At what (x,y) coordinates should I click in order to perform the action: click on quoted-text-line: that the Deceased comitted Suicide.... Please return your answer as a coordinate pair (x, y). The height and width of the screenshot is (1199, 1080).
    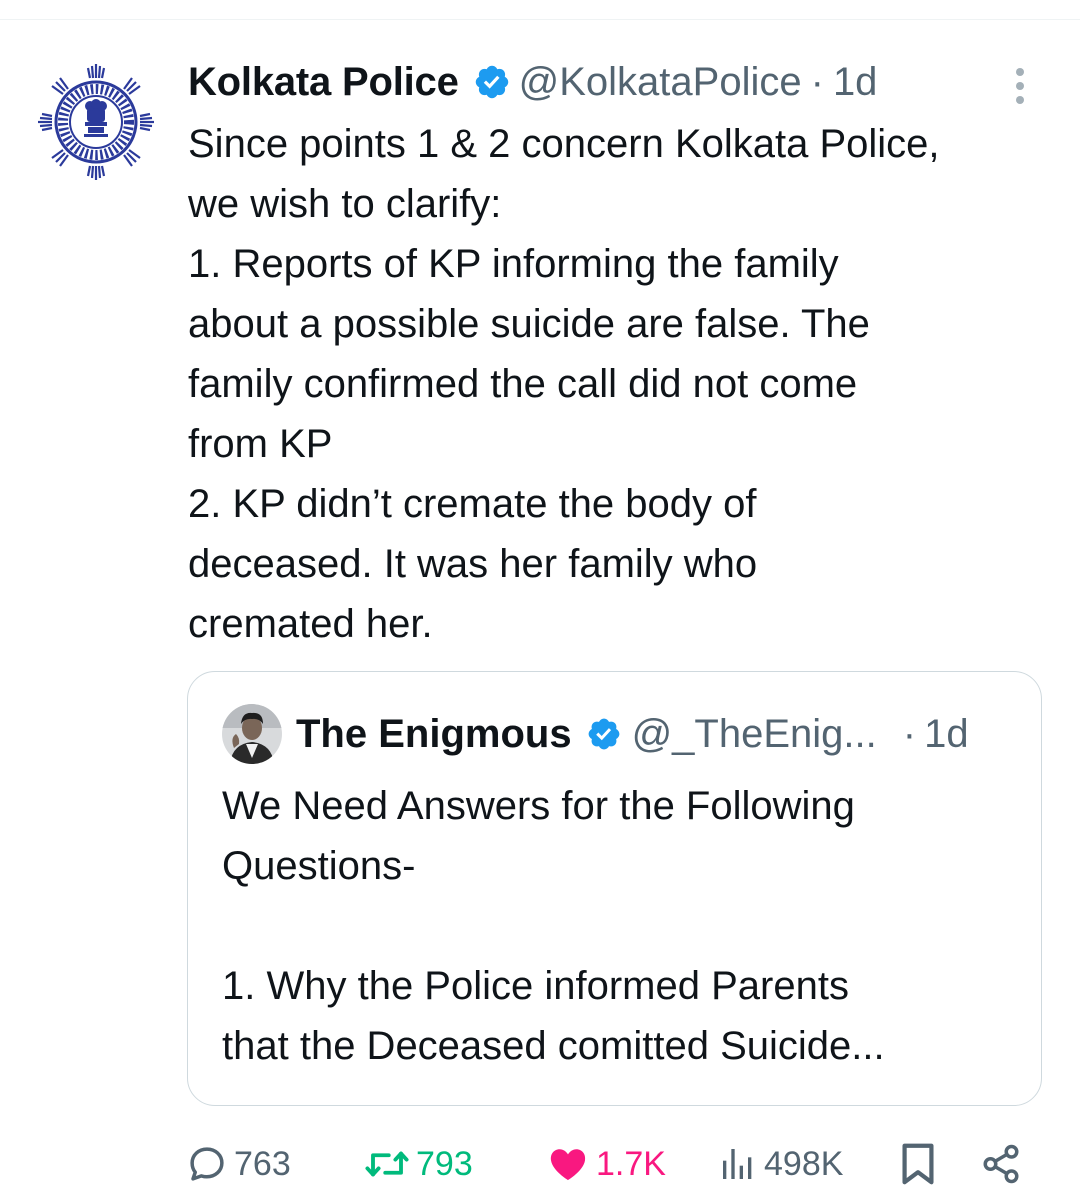
    Looking at the image, I should click on (553, 1046).